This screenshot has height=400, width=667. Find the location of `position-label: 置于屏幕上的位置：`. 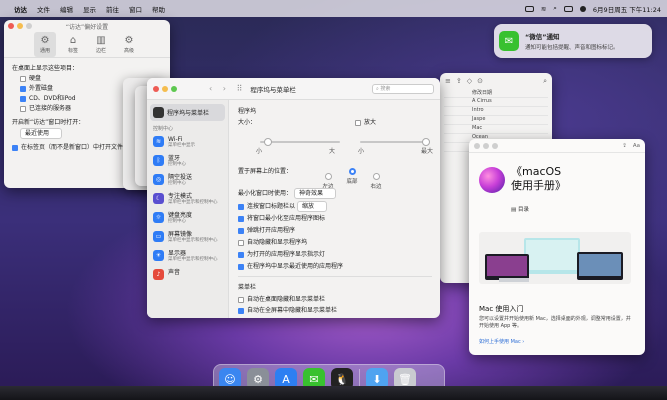

position-label: 置于屏幕上的位置： is located at coordinates (265, 171).